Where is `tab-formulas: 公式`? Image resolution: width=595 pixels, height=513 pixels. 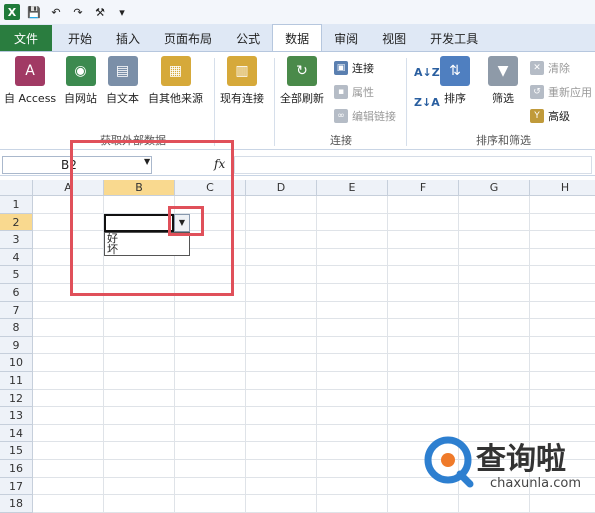 tab-formulas: 公式 is located at coordinates (248, 38).